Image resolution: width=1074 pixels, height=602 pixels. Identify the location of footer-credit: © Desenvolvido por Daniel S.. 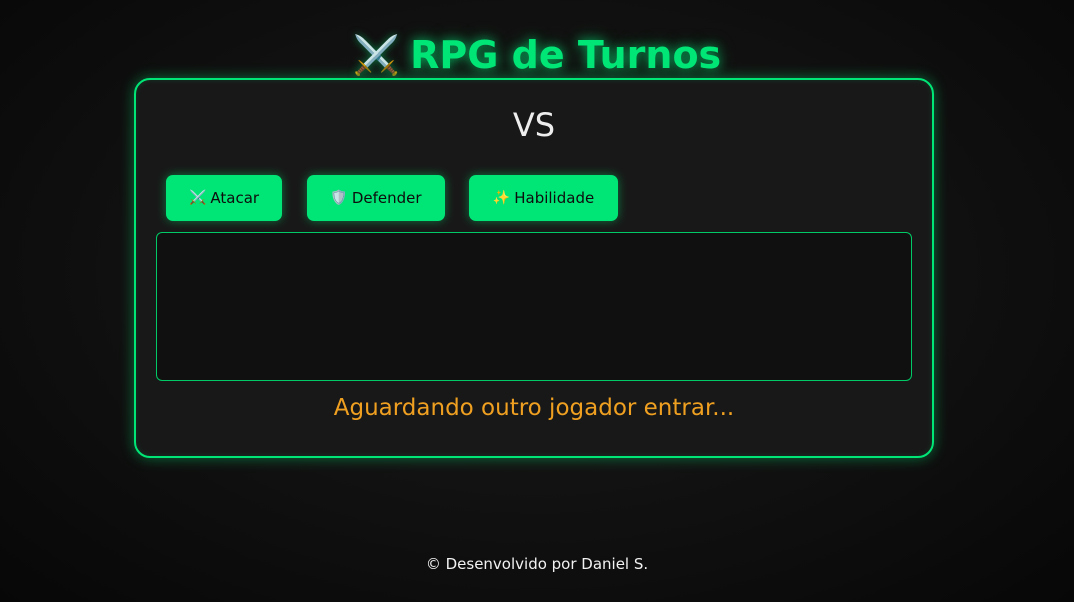
(537, 564).